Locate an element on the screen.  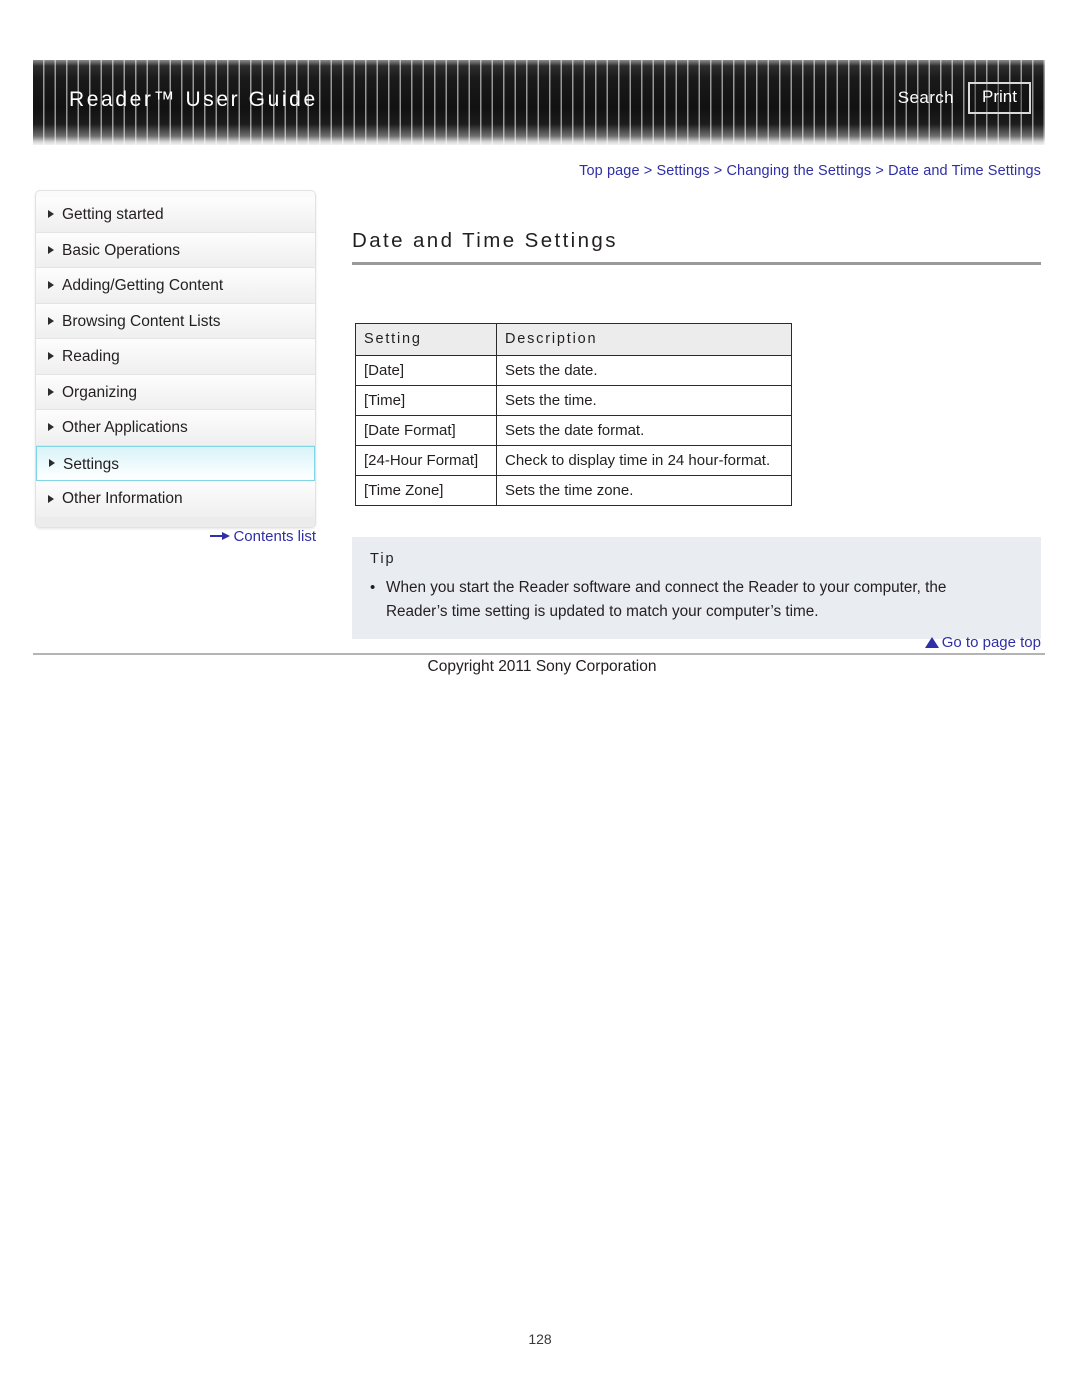
app-title: Reader™ User Guide is located at coordinates (193, 99).